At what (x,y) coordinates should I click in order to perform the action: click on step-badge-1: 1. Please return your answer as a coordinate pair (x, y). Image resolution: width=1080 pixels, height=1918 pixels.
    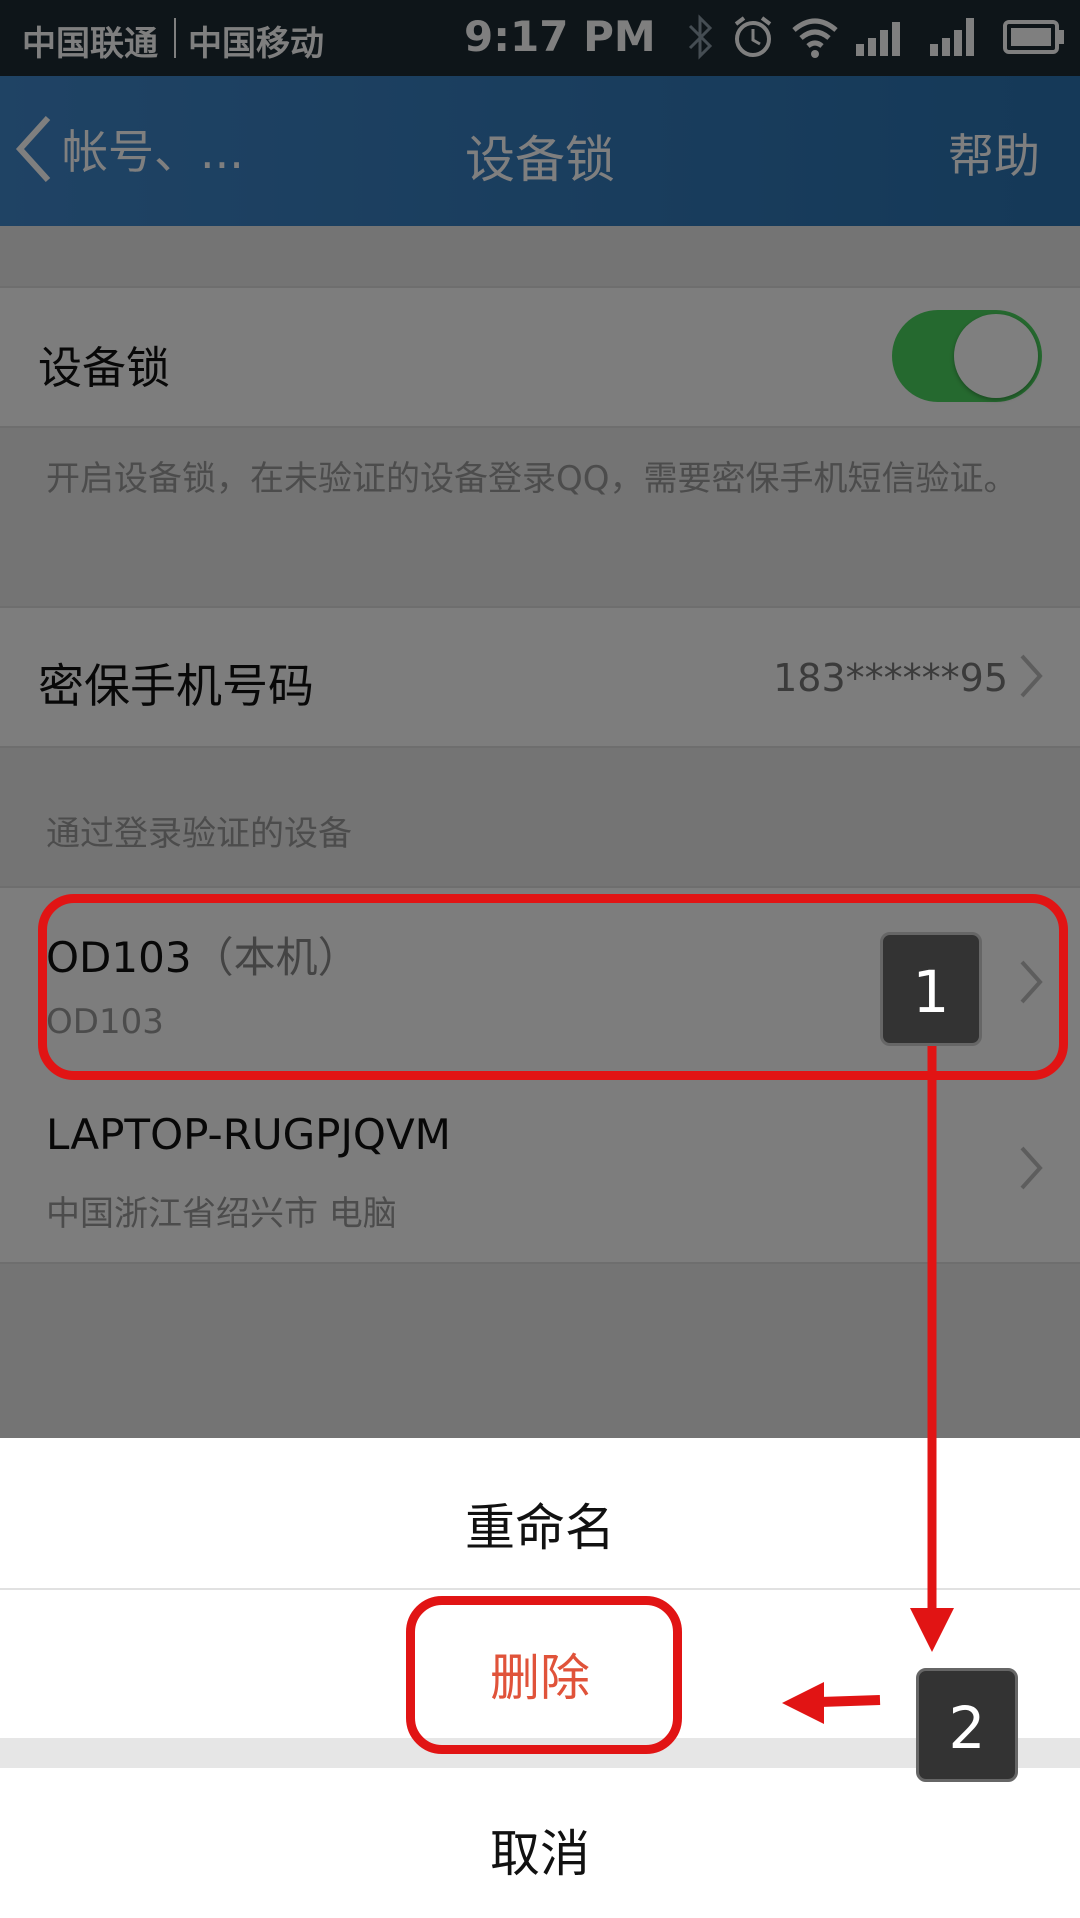
    Looking at the image, I should click on (931, 989).